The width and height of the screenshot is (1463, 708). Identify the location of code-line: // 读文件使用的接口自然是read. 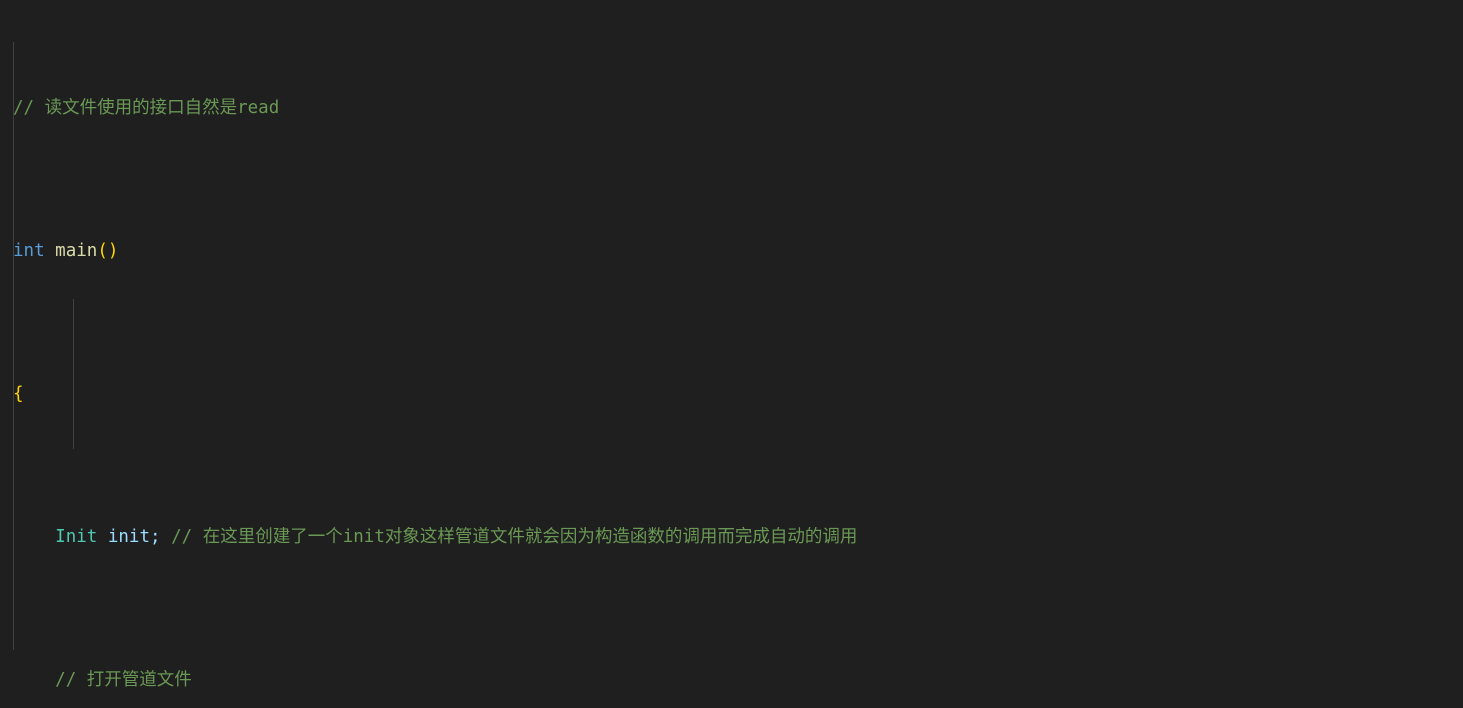
(731, 108).